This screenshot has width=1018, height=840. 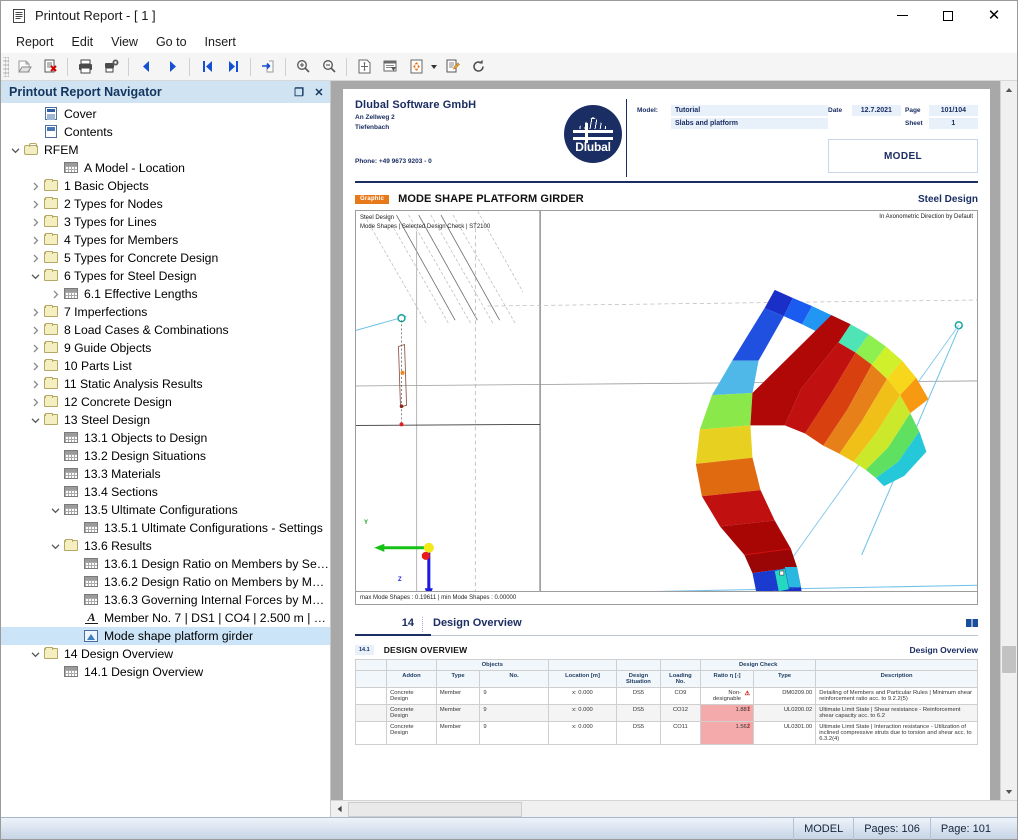 What do you see at coordinates (165, 150) in the screenshot?
I see `tree-item: RFEM` at bounding box center [165, 150].